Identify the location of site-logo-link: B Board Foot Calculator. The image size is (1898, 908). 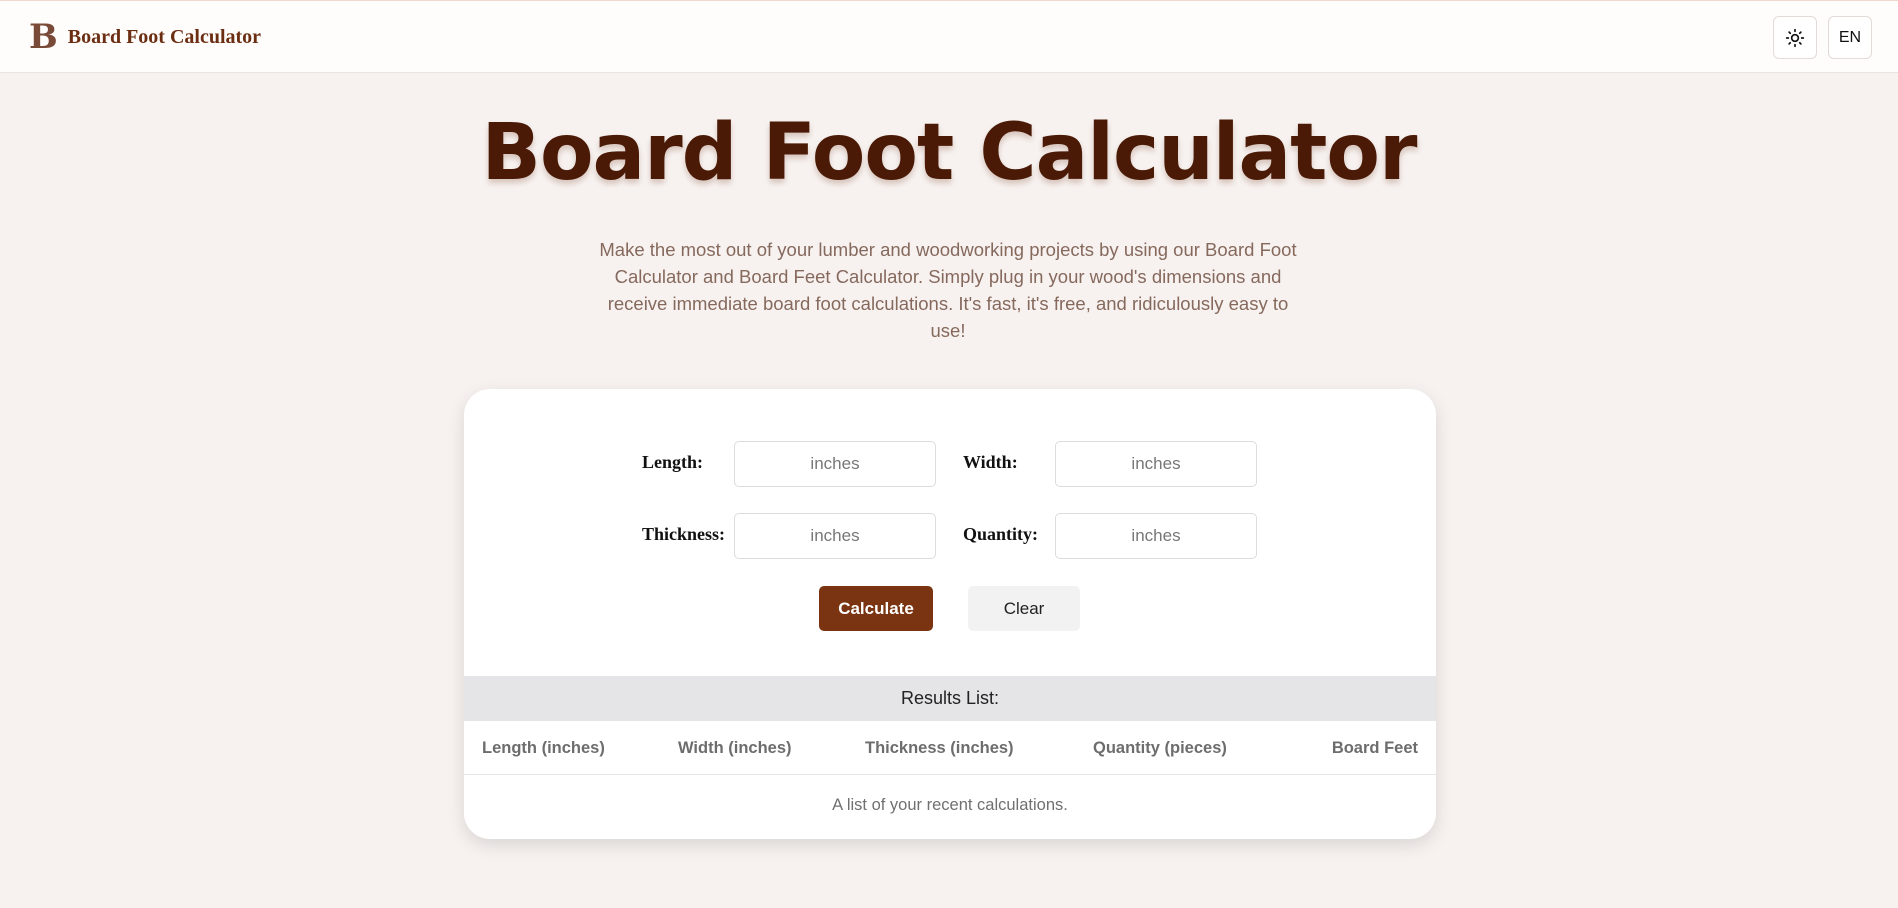
(145, 37).